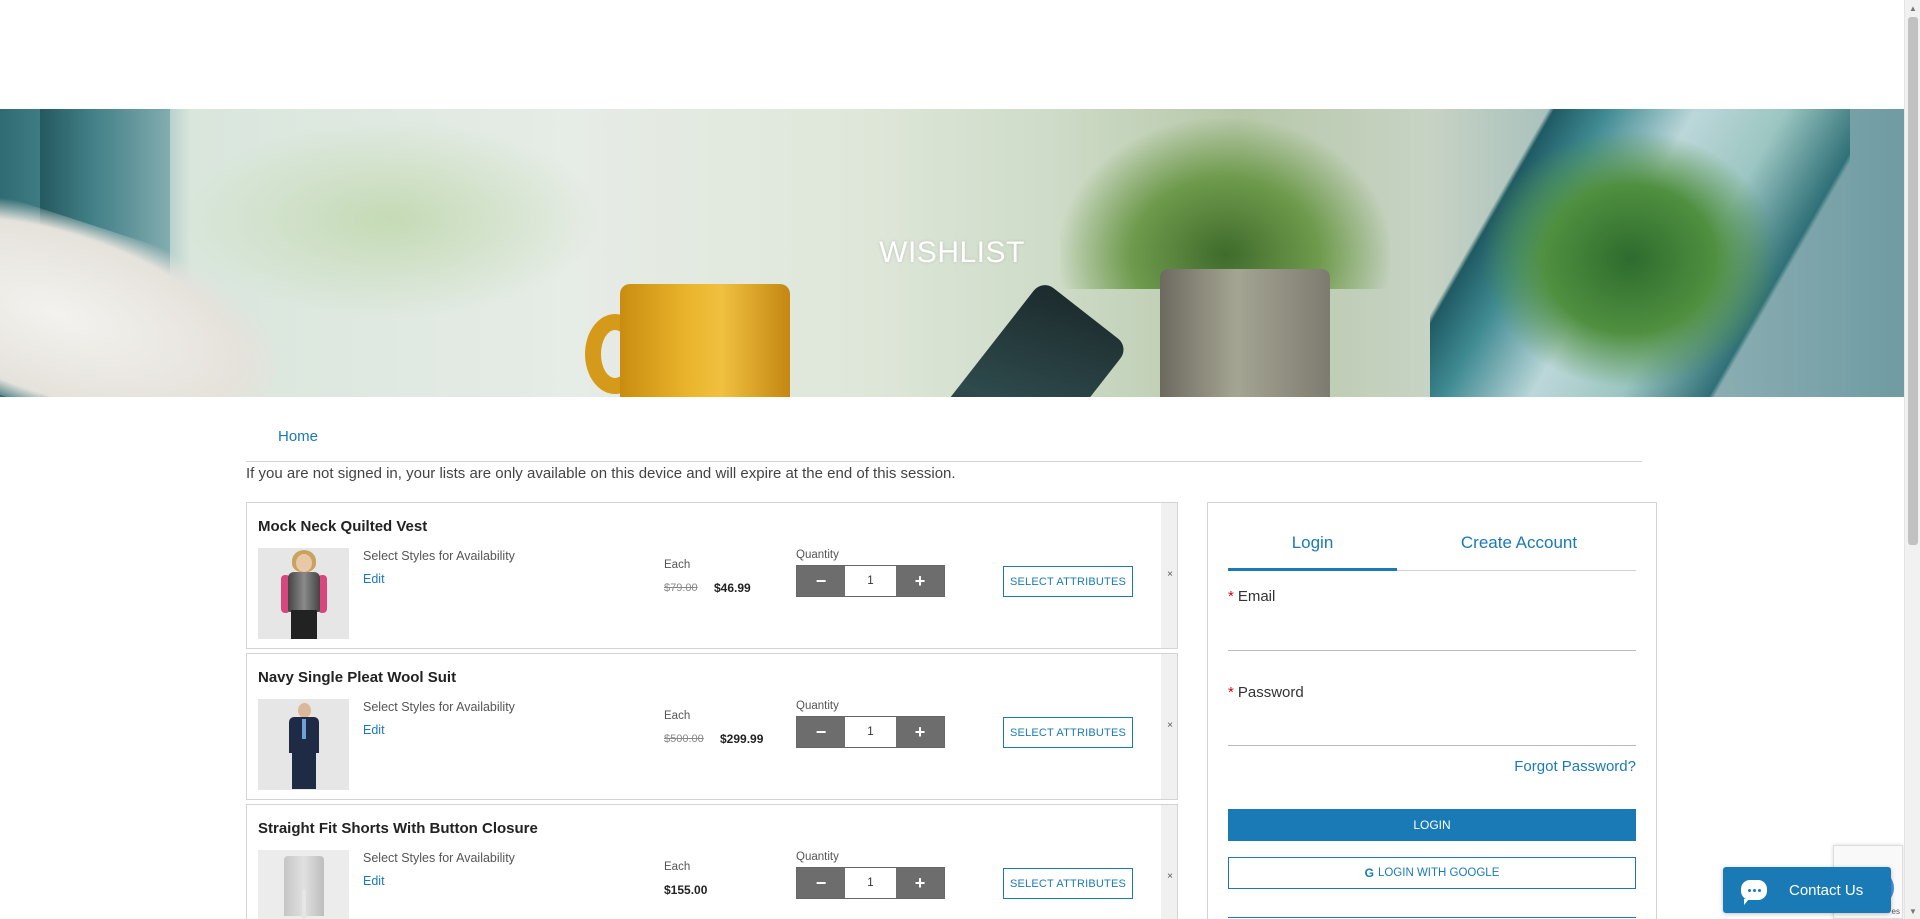 This screenshot has height=919, width=1920. I want to click on auth-tabs: Login Create Account, so click(1432, 552).